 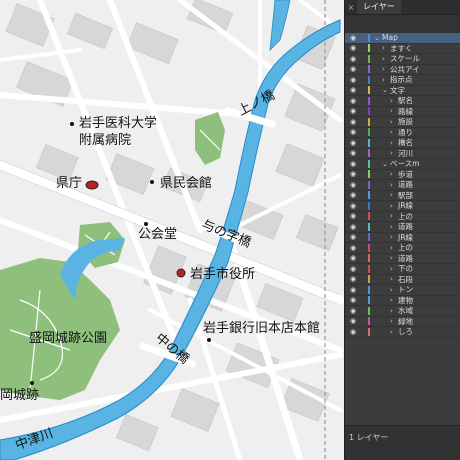 I want to click on layer-name: ますく, so click(x=401, y=48).